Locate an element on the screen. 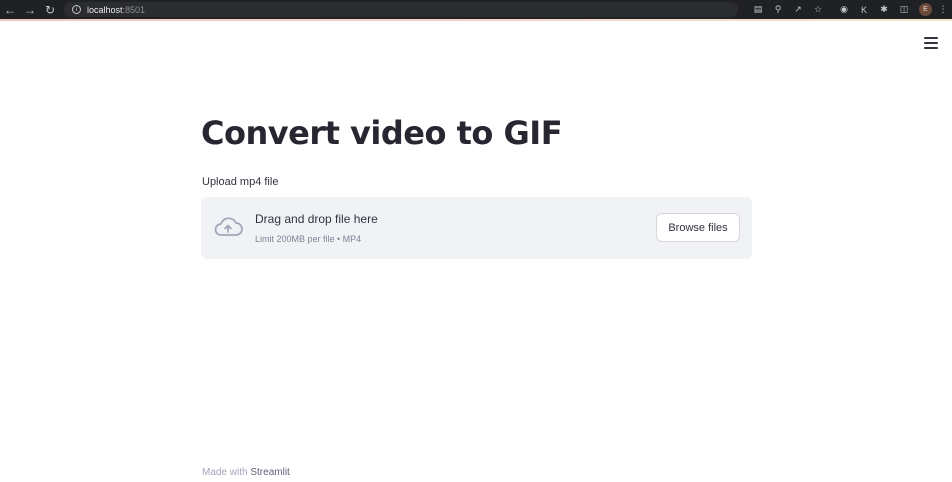 The height and width of the screenshot is (482, 952). reload-icon: ↻ is located at coordinates (50, 9).